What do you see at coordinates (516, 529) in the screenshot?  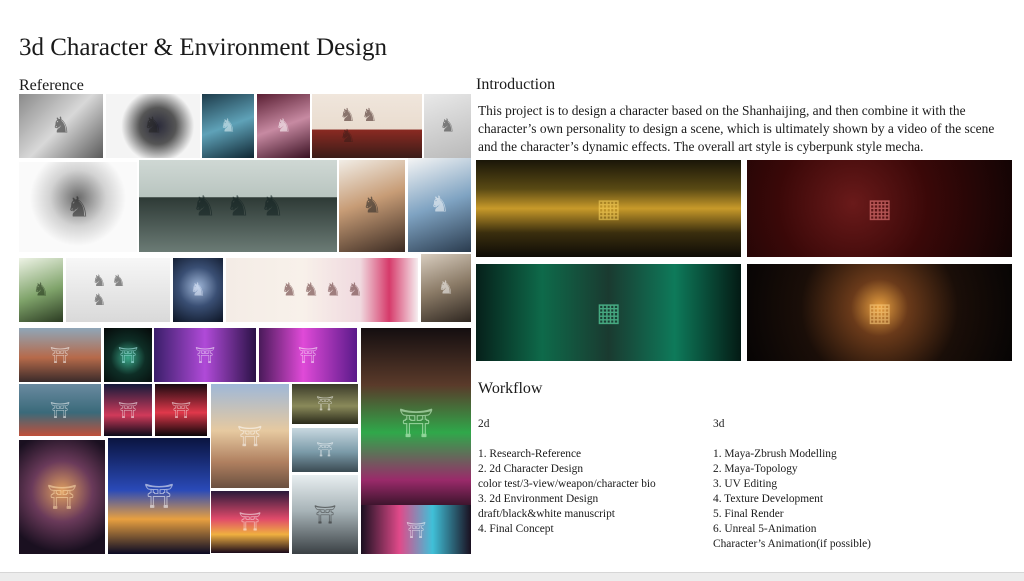 I see `workflow-2d-item: 4. Final Concept` at bounding box center [516, 529].